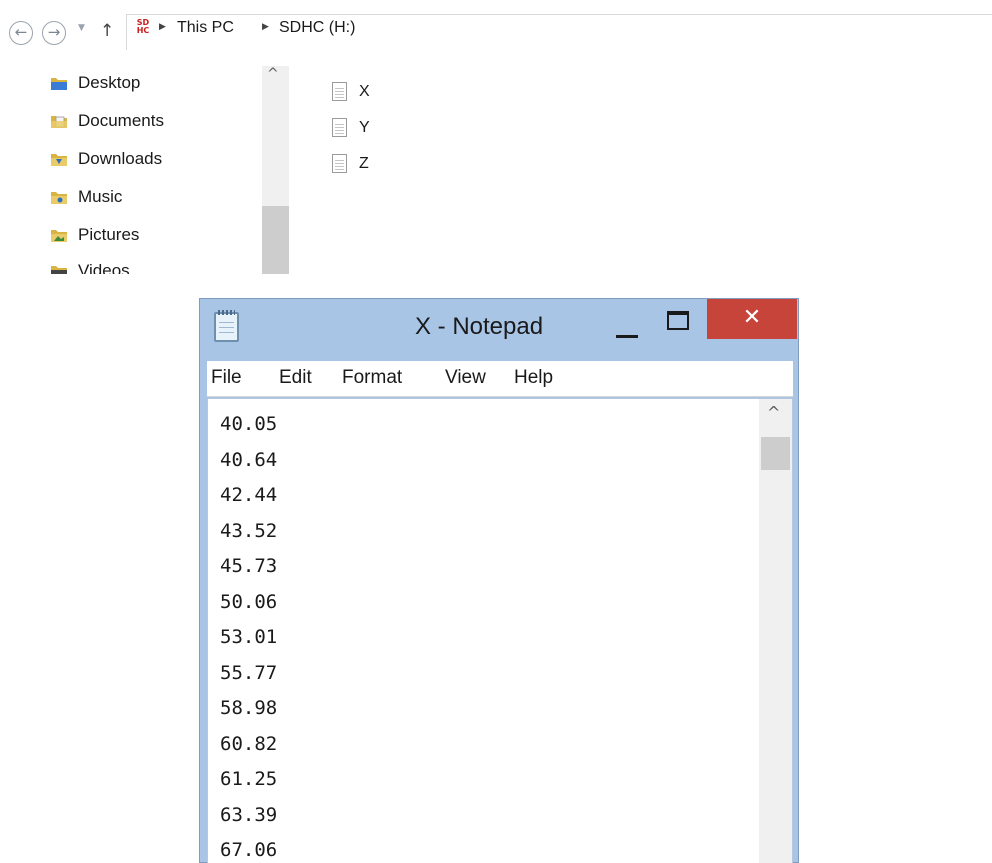 This screenshot has width=992, height=863. Describe the element at coordinates (121, 120) in the screenshot. I see `nav-item-label: Documents` at that location.